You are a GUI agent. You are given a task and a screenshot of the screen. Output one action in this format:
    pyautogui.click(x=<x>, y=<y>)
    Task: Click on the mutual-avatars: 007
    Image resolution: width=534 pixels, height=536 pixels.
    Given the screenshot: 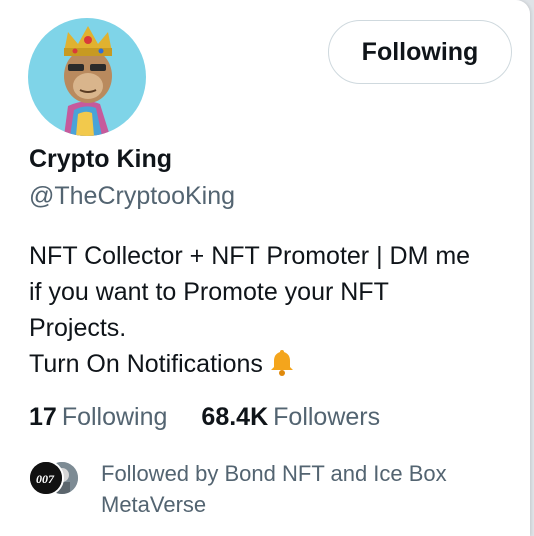 What is the action you would take?
    pyautogui.click(x=54, y=478)
    